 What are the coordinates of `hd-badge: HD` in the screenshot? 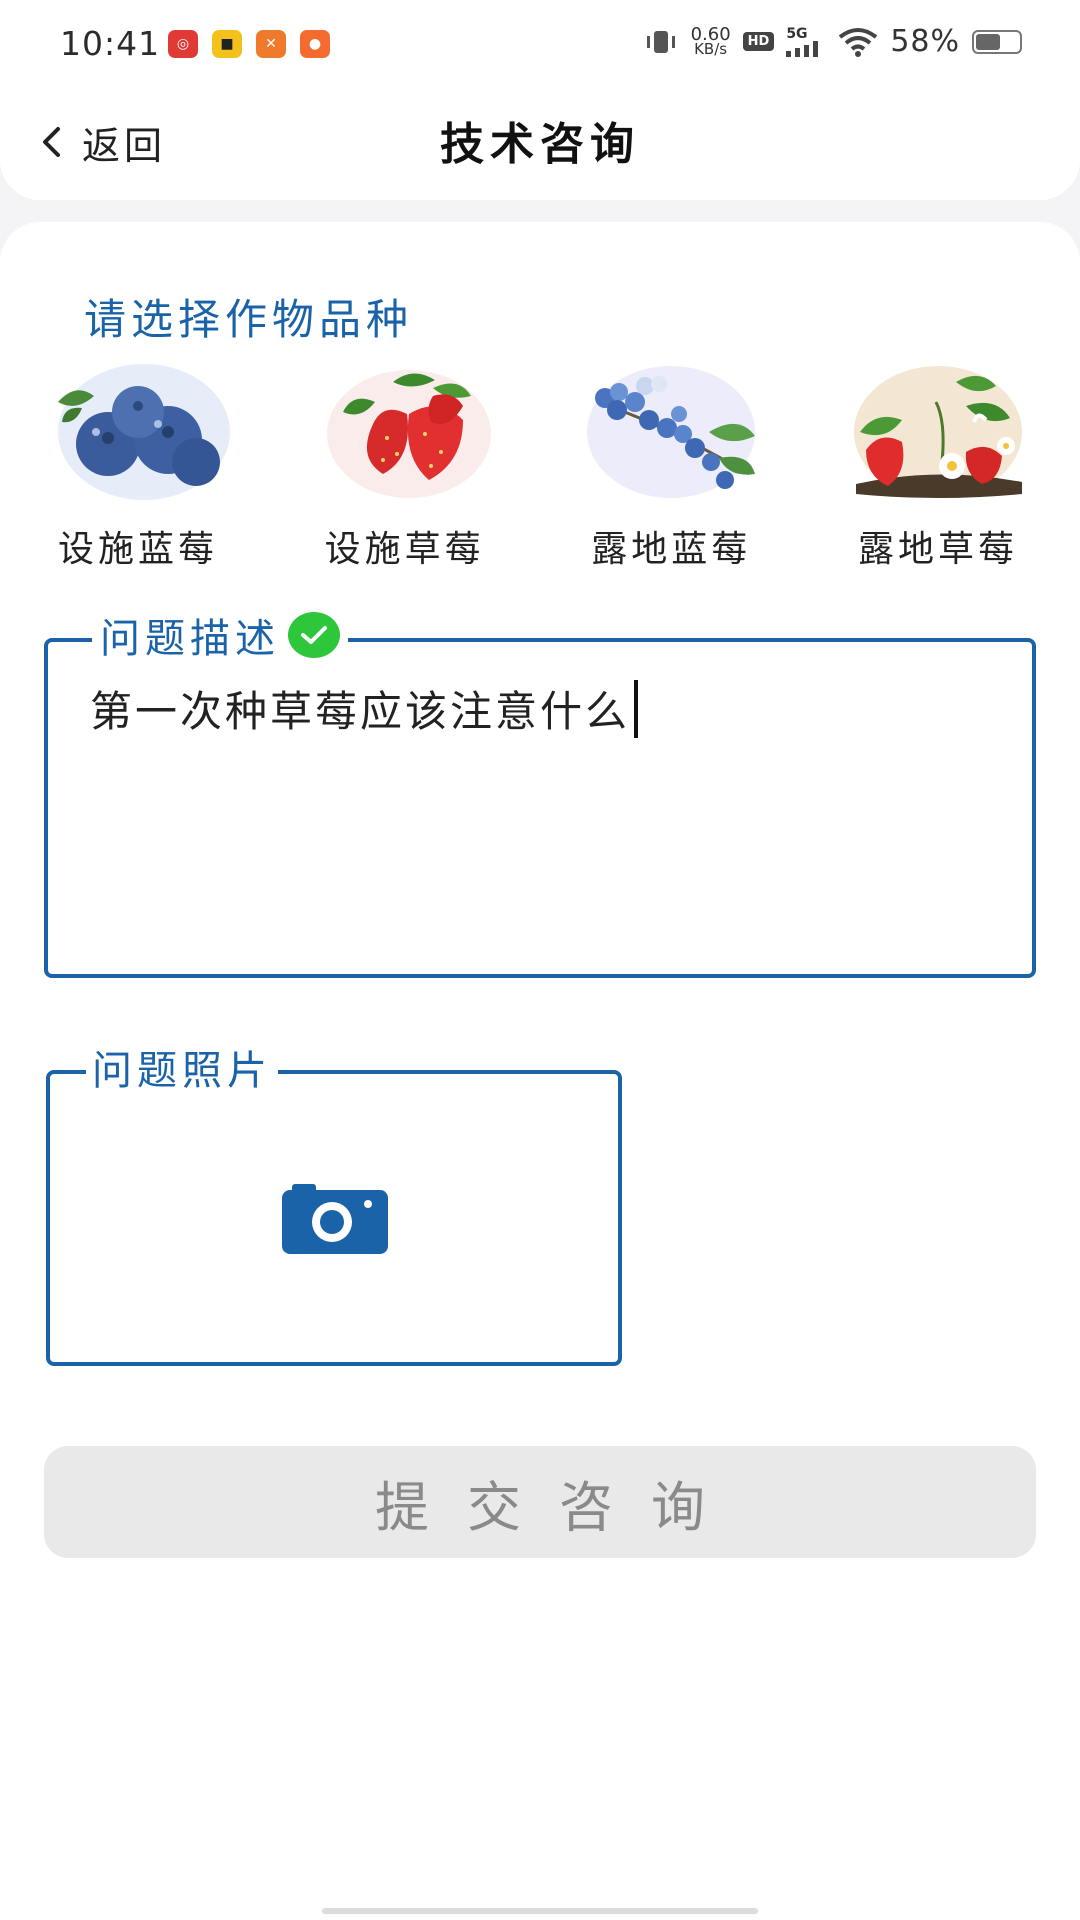 It's located at (758, 41).